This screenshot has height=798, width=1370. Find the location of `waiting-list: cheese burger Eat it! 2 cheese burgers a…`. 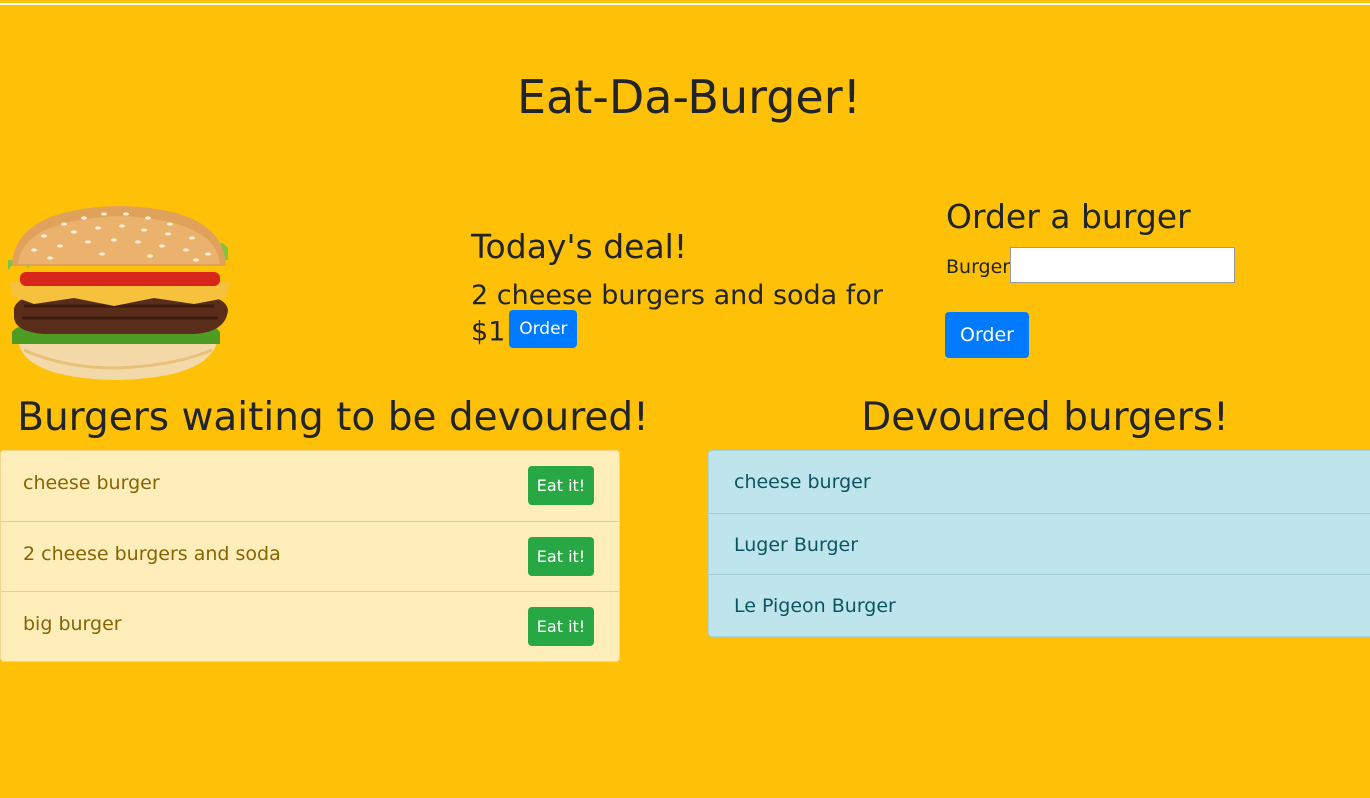

waiting-list: cheese burger Eat it! 2 cheese burgers a… is located at coordinates (310, 556).